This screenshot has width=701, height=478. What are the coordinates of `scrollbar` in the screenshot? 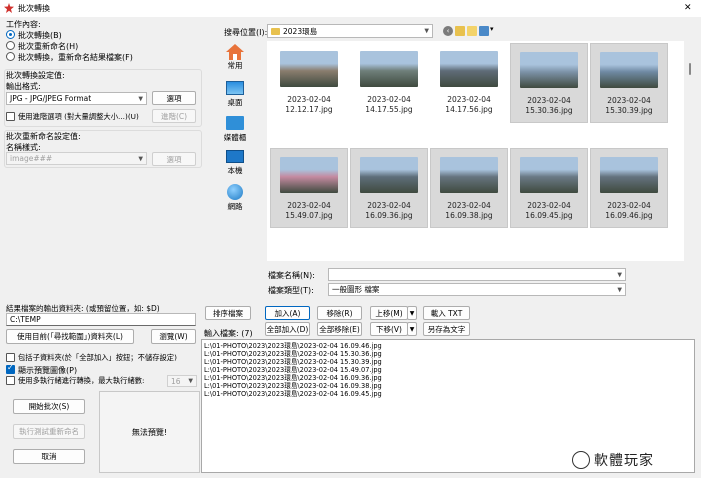 It's located at (690, 151).